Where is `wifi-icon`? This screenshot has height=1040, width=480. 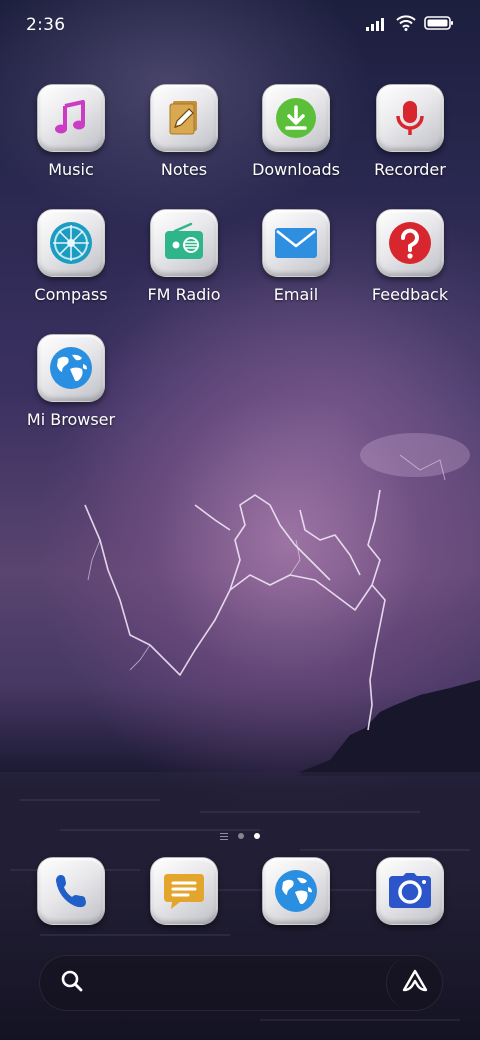 wifi-icon is located at coordinates (406, 25).